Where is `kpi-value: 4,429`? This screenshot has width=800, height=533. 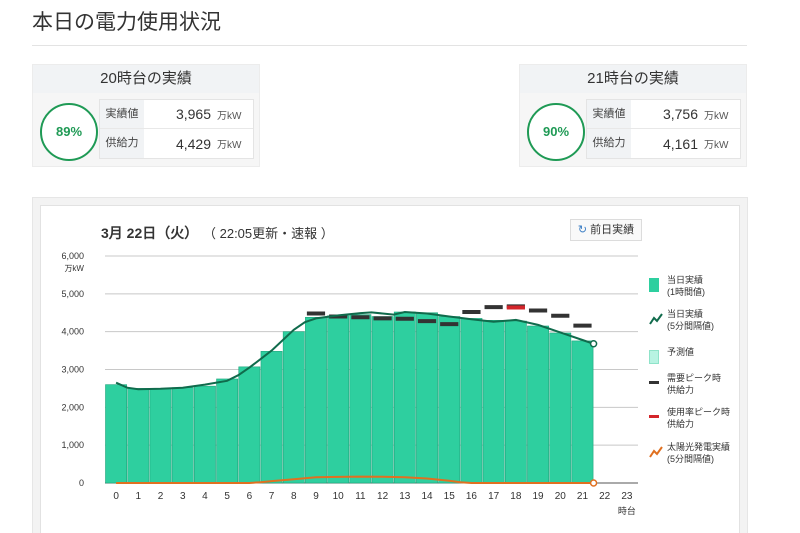
kpi-value: 4,429 is located at coordinates (193, 143).